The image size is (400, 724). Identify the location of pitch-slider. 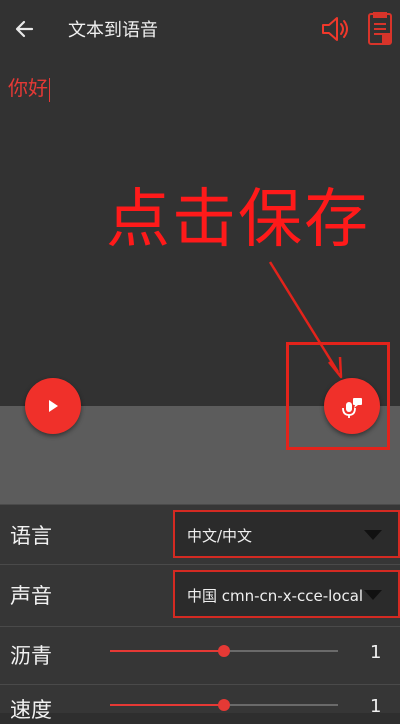
(224, 651).